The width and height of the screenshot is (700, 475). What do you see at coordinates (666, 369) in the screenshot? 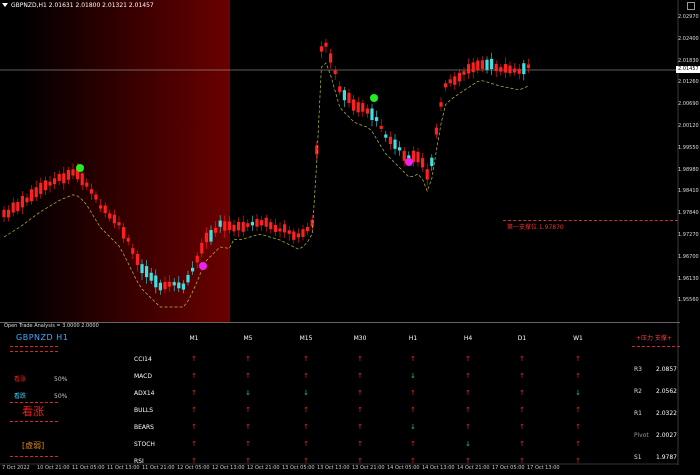
I see `pivot-value: 2.0857` at bounding box center [666, 369].